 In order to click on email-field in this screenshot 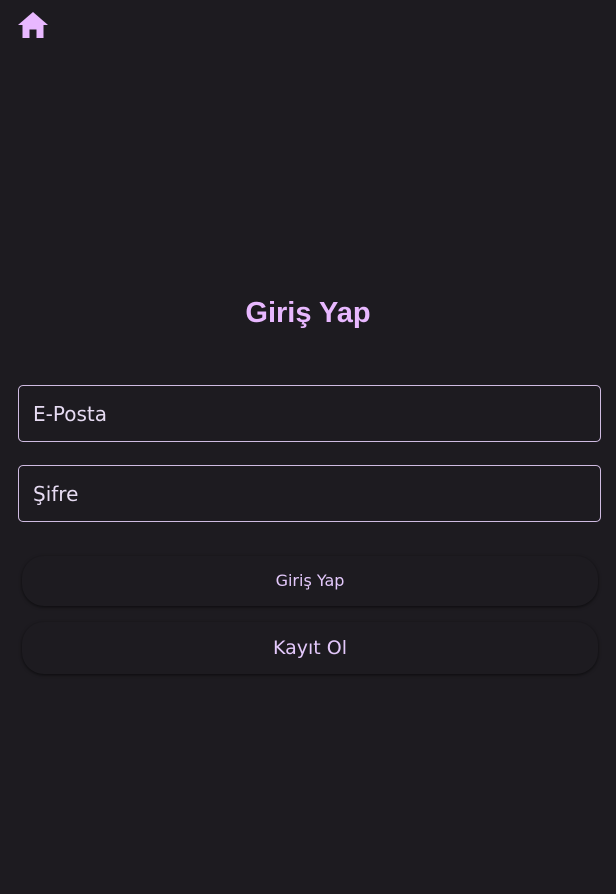, I will do `click(309, 413)`.